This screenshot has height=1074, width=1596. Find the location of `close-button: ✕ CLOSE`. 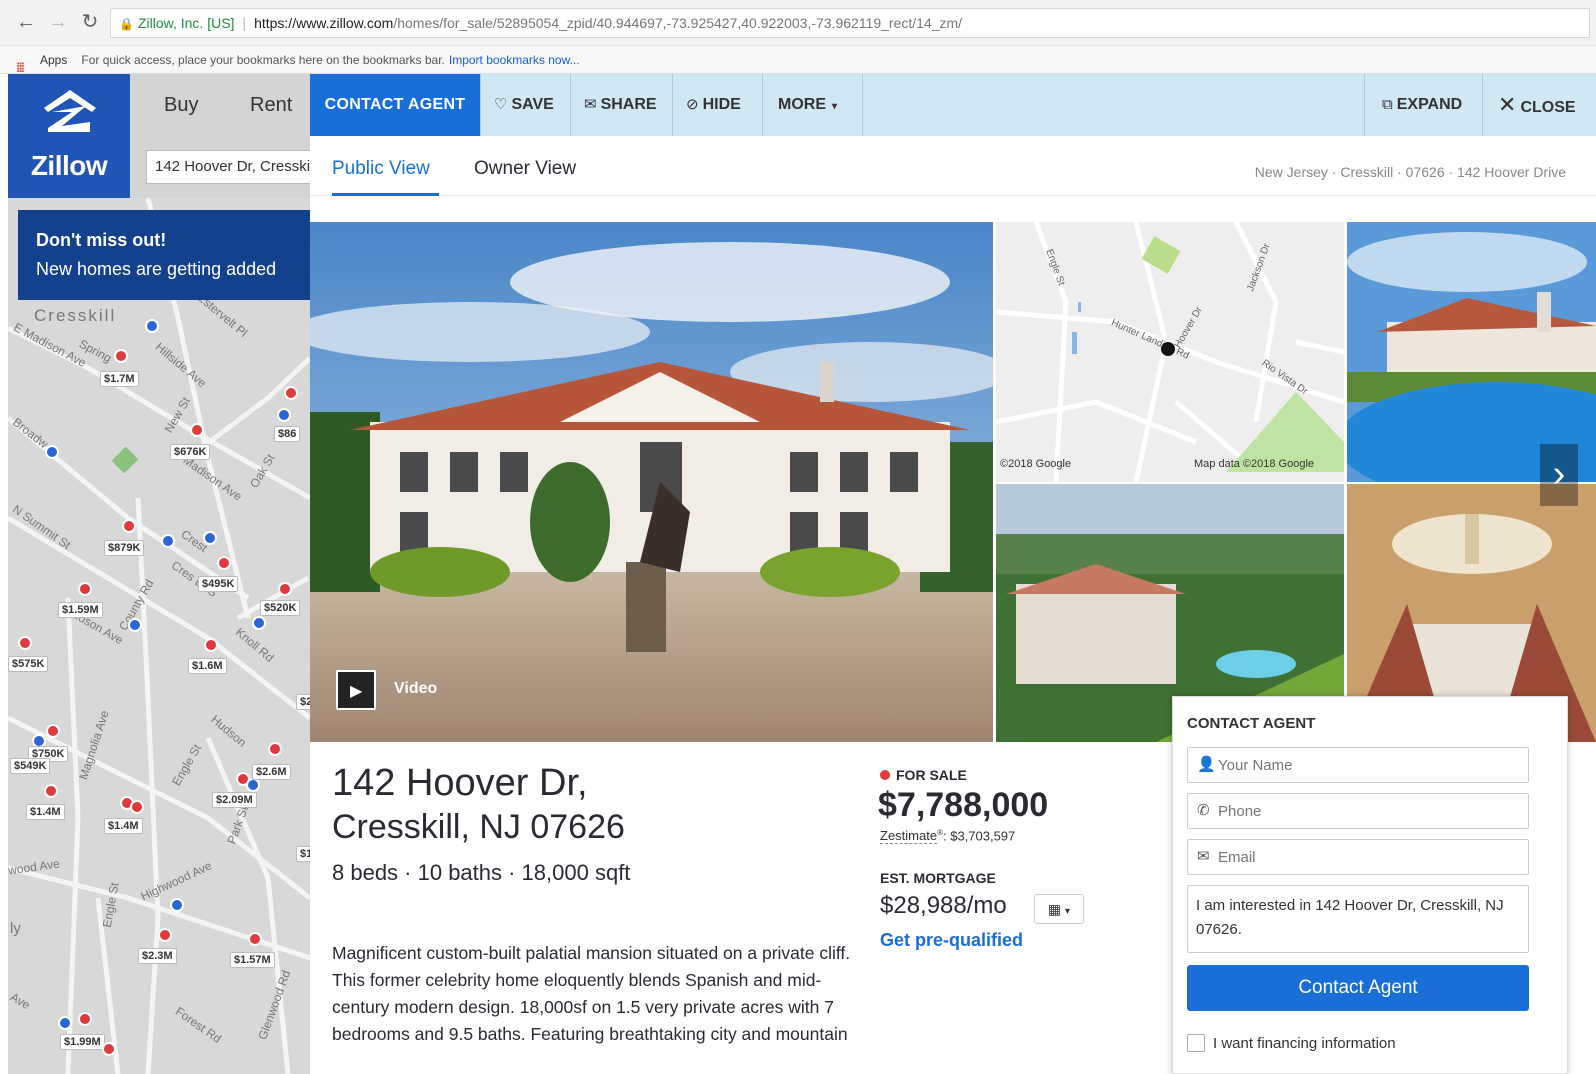

close-button: ✕ CLOSE is located at coordinates (1537, 105).